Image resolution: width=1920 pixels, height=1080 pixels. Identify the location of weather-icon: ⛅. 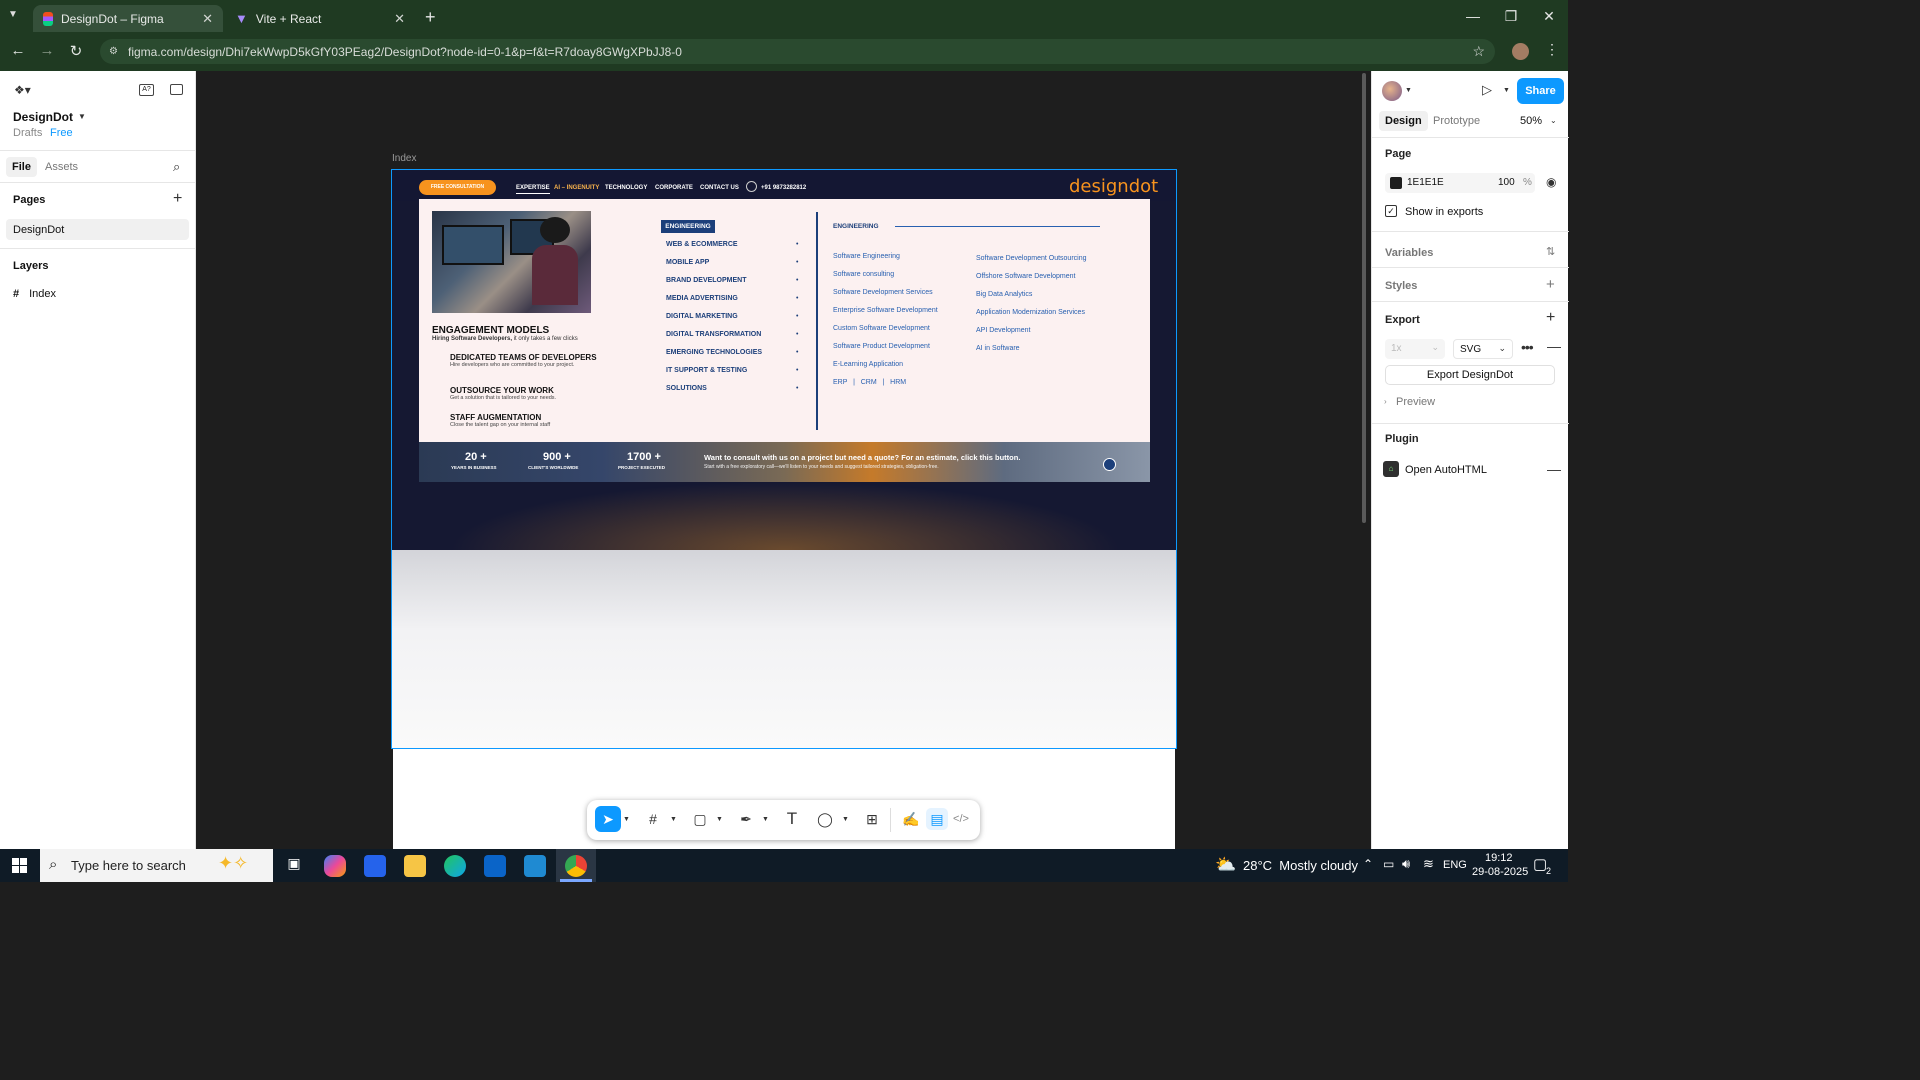
(1225, 865).